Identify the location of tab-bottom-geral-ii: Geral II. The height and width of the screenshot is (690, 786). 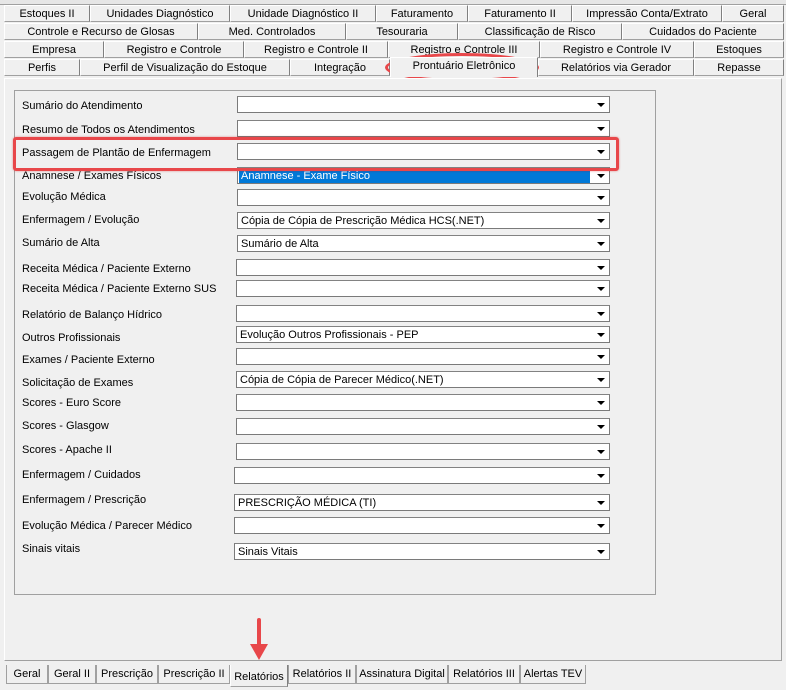
(72, 674).